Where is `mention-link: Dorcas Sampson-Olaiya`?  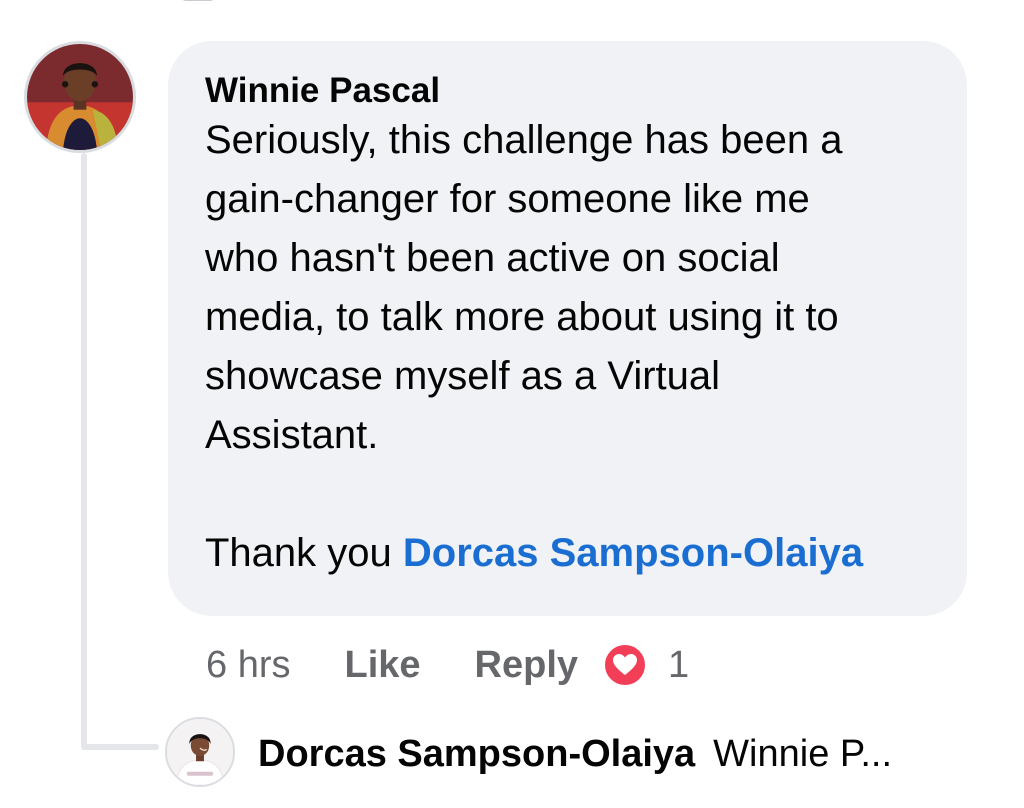
mention-link: Dorcas Sampson-Olaiya is located at coordinates (633, 553).